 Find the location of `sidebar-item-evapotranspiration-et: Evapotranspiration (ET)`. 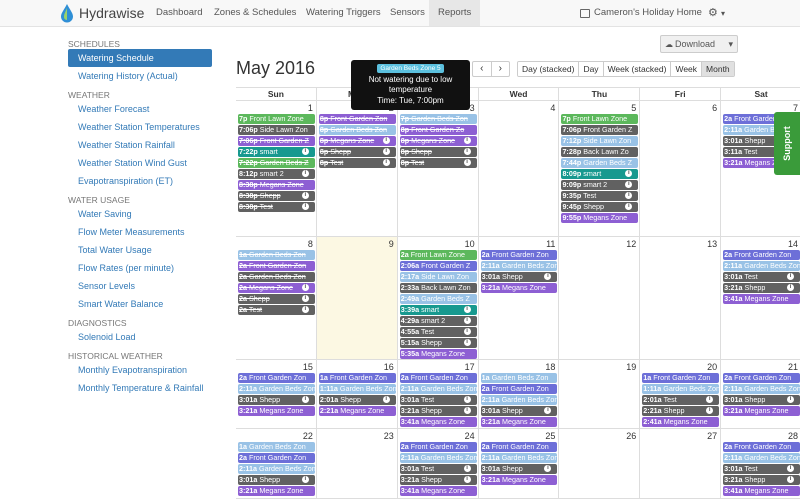

sidebar-item-evapotranspiration-et: Evapotranspiration (ET) is located at coordinates (142, 181).